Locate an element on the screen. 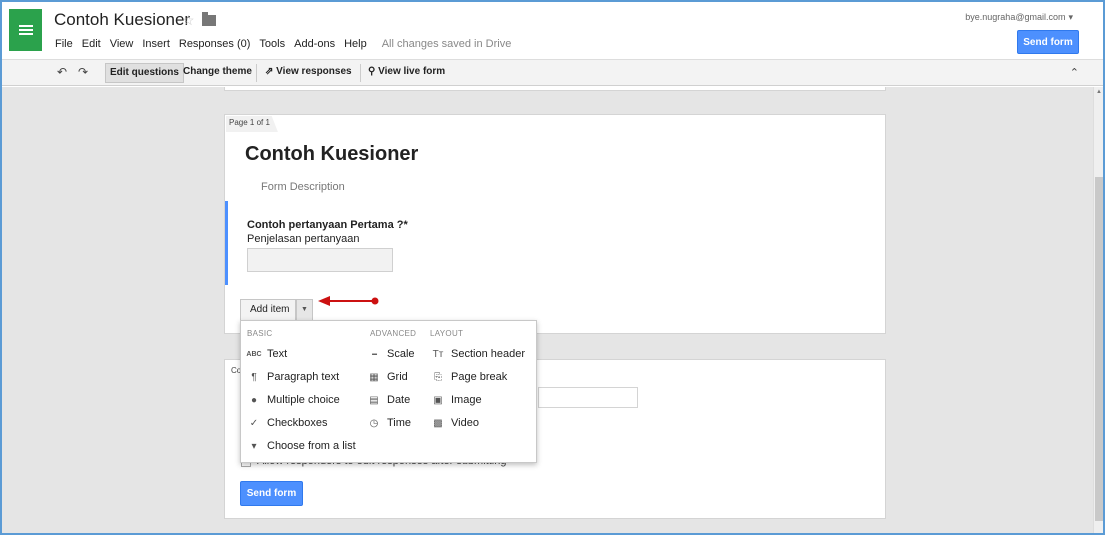 This screenshot has height=535, width=1105. edit-questions-button: Edit questions is located at coordinates (144, 73).